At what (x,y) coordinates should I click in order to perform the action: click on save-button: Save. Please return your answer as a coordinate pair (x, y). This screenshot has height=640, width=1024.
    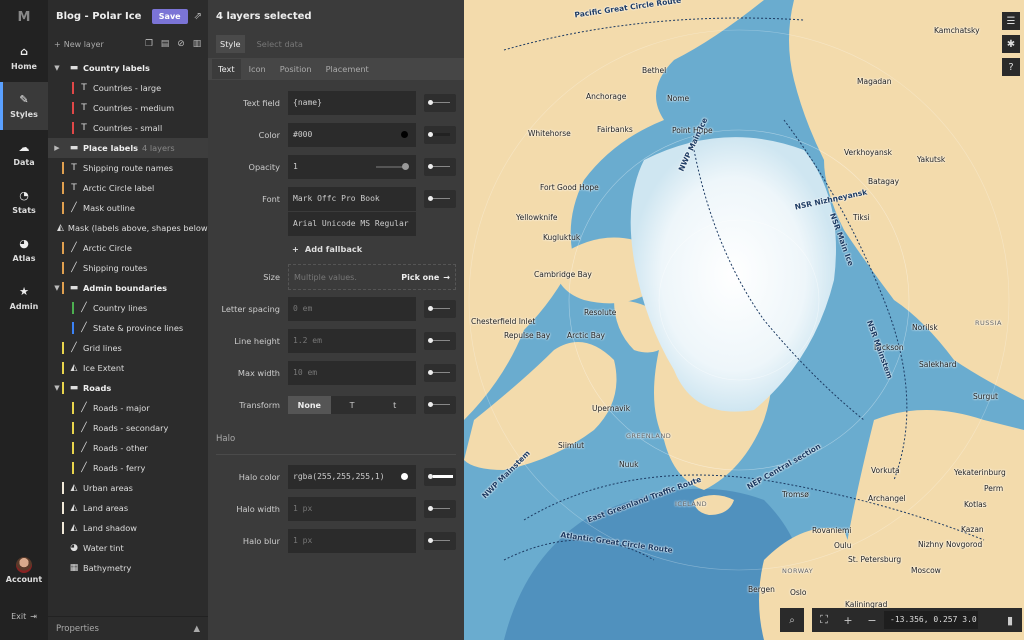
    Looking at the image, I should click on (170, 16).